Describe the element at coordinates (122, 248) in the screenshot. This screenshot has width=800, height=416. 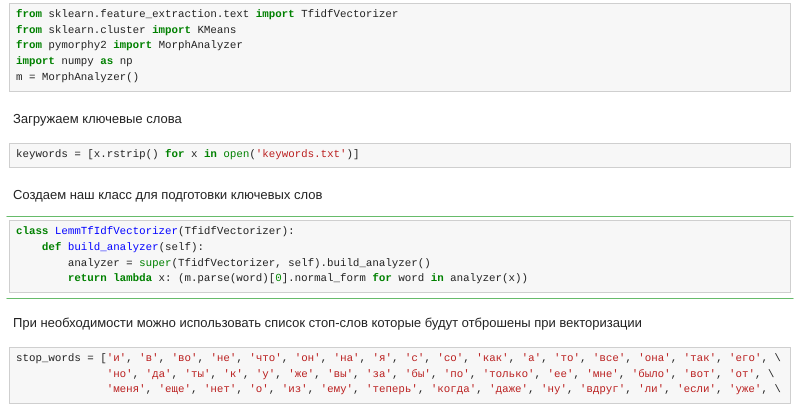
I see `code-line: def build_analyzer(self):` at that location.